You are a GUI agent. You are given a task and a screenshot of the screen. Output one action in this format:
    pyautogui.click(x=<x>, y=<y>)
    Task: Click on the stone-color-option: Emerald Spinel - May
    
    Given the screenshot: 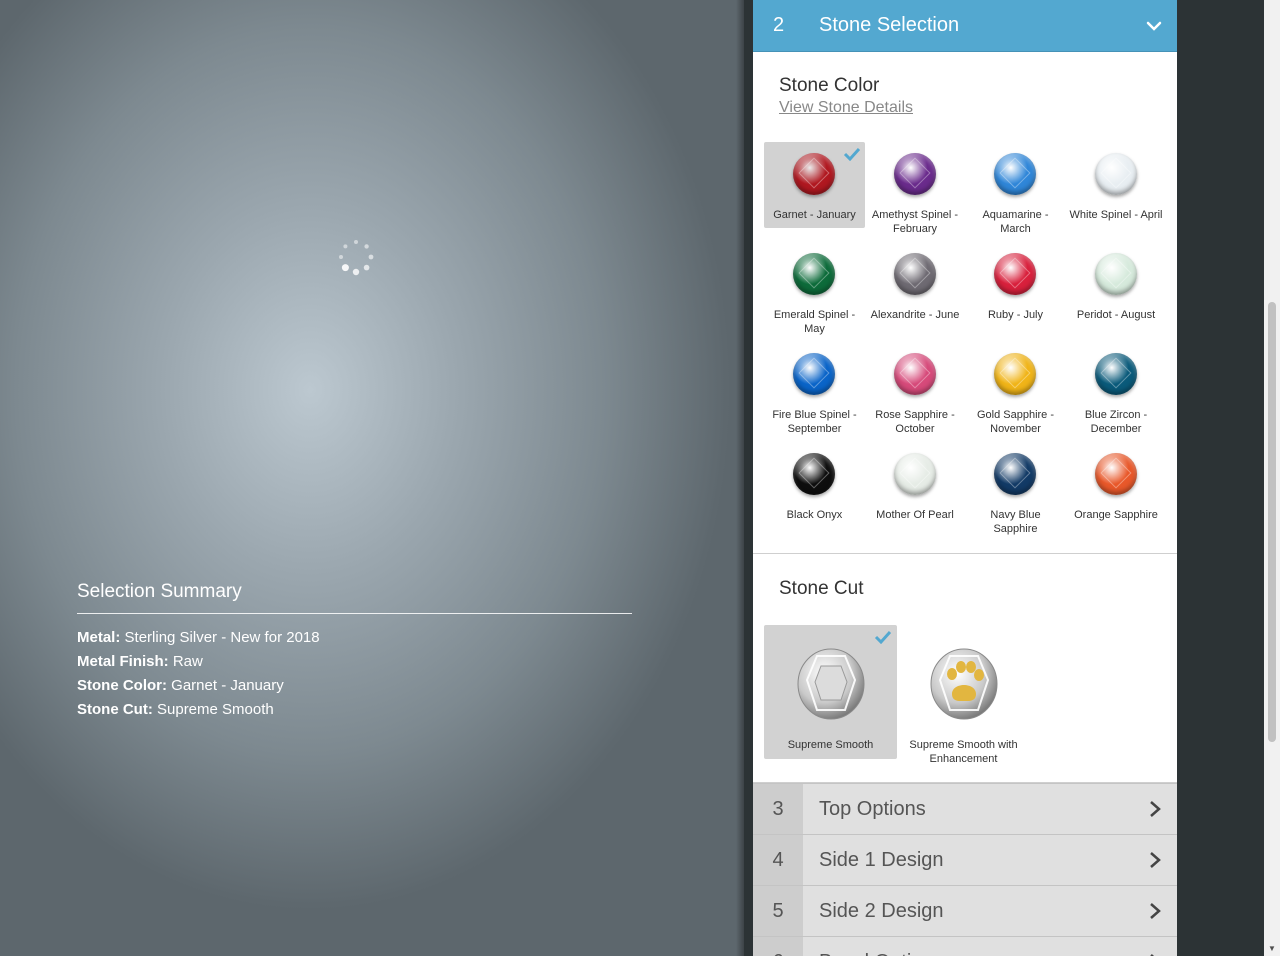 What is the action you would take?
    pyautogui.click(x=814, y=288)
    